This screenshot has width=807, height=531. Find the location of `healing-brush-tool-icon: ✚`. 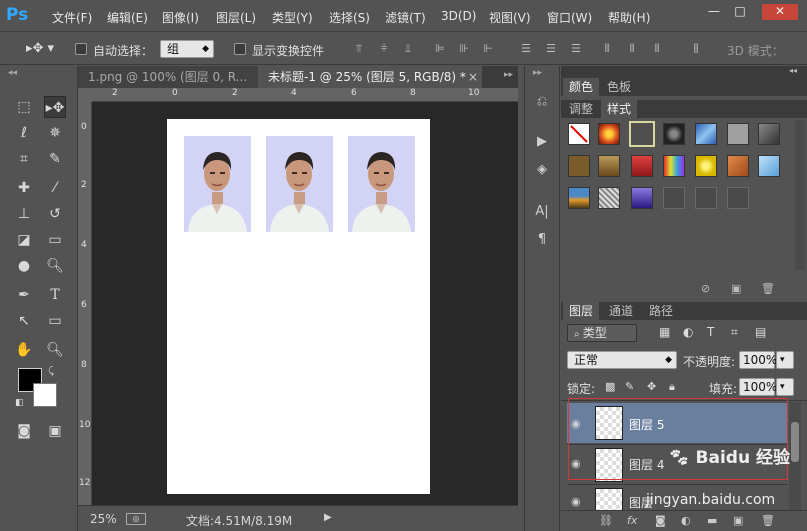

healing-brush-tool-icon: ✚ is located at coordinates (24, 188).